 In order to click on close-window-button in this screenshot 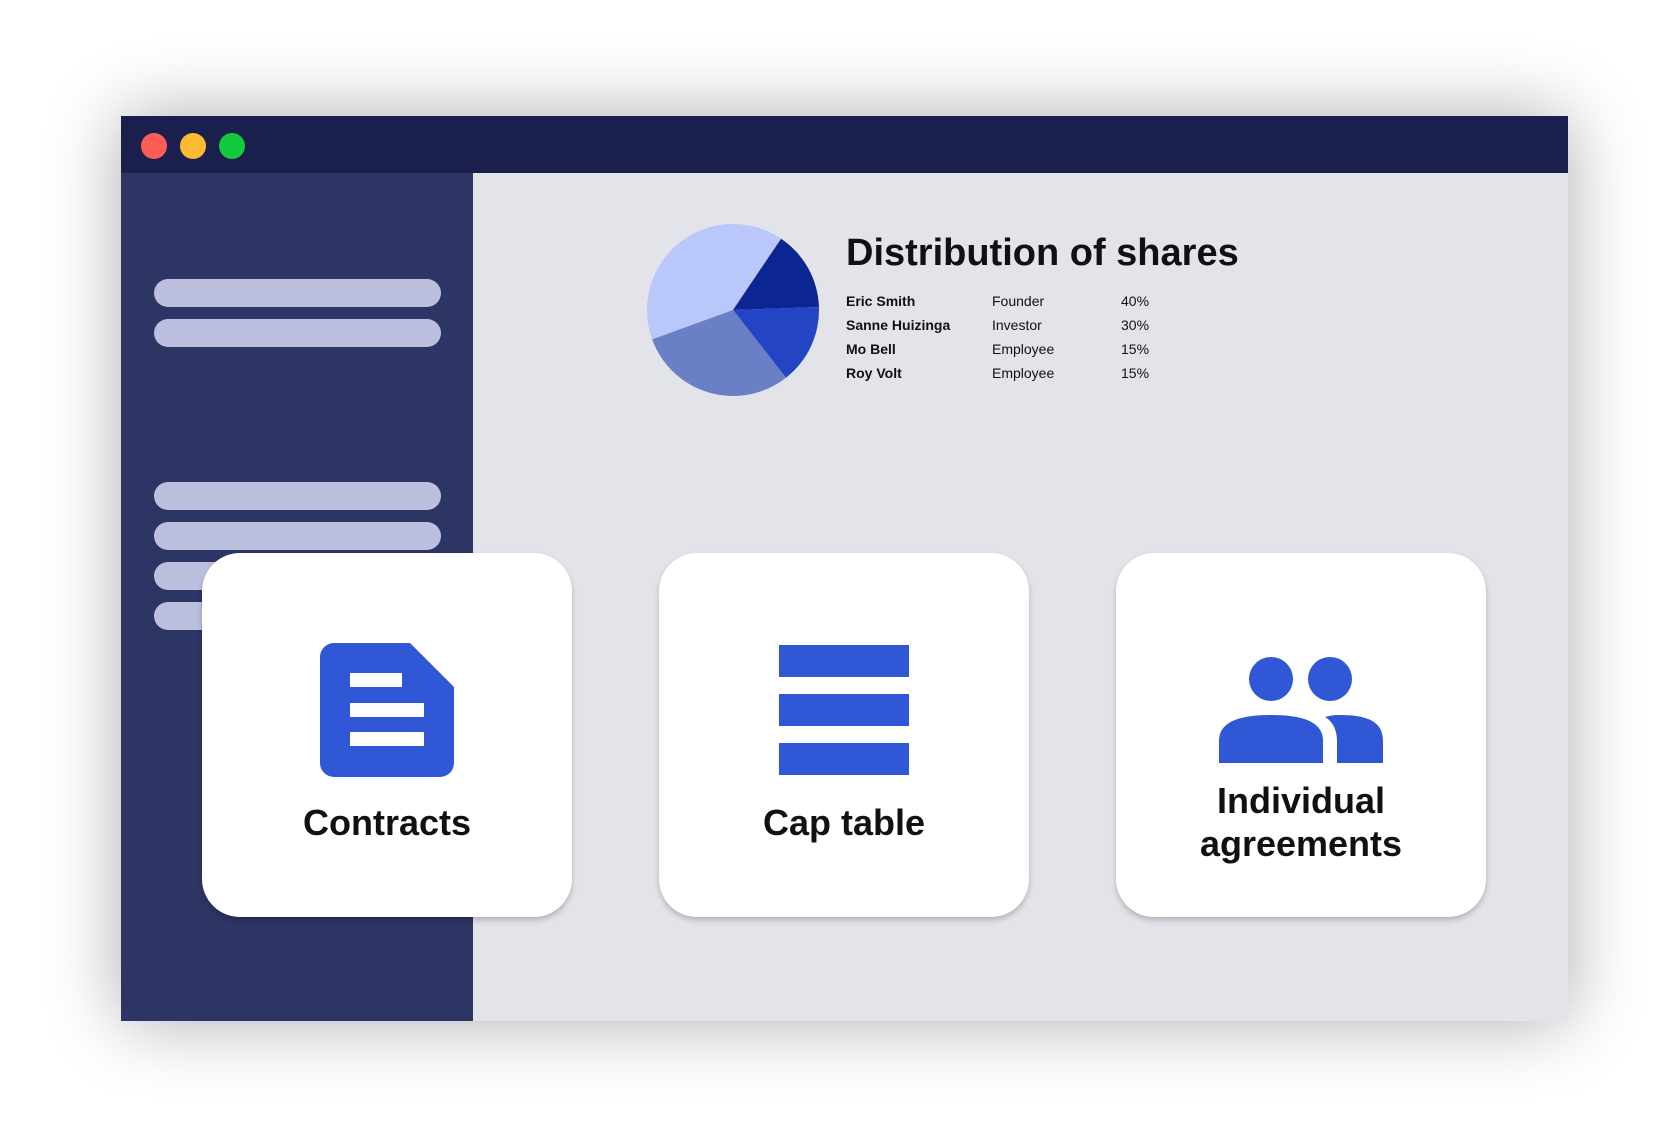, I will do `click(154, 146)`.